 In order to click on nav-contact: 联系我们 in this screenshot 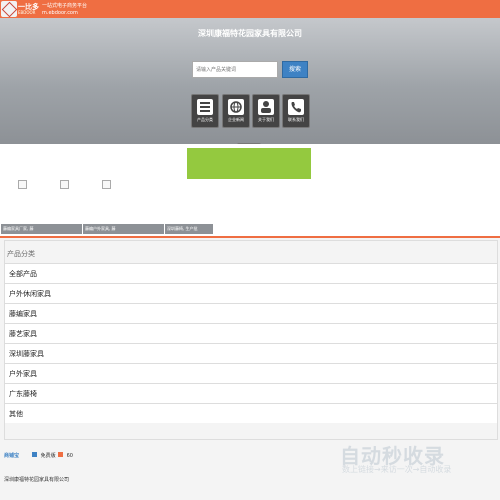, I will do `click(296, 111)`.